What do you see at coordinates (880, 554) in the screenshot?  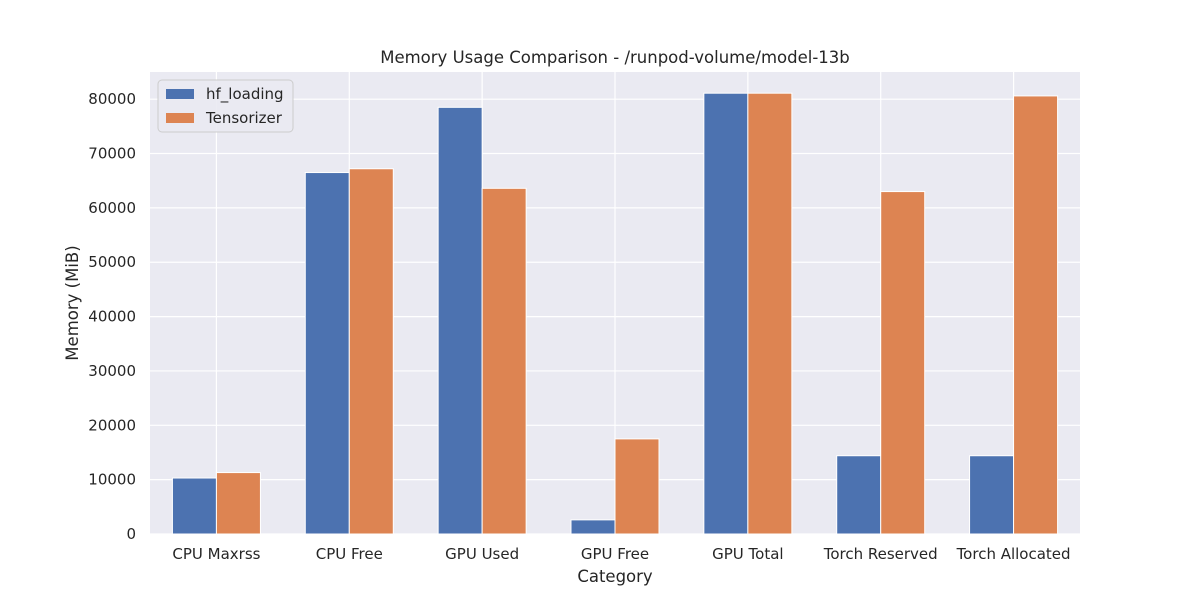 I see `x-tick-label: Torch Reserved` at bounding box center [880, 554].